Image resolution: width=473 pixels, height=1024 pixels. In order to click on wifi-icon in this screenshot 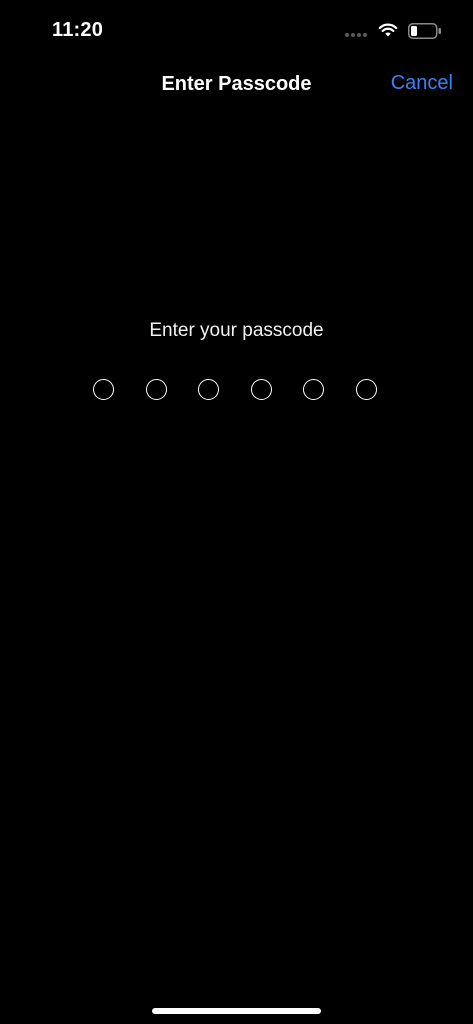, I will do `click(388, 30)`.